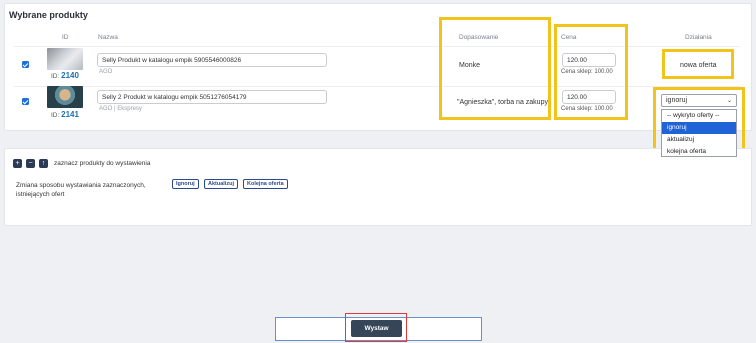 The width and height of the screenshot is (756, 343). Describe the element at coordinates (43, 163) in the screenshot. I see `upload-icon: ↑` at that location.